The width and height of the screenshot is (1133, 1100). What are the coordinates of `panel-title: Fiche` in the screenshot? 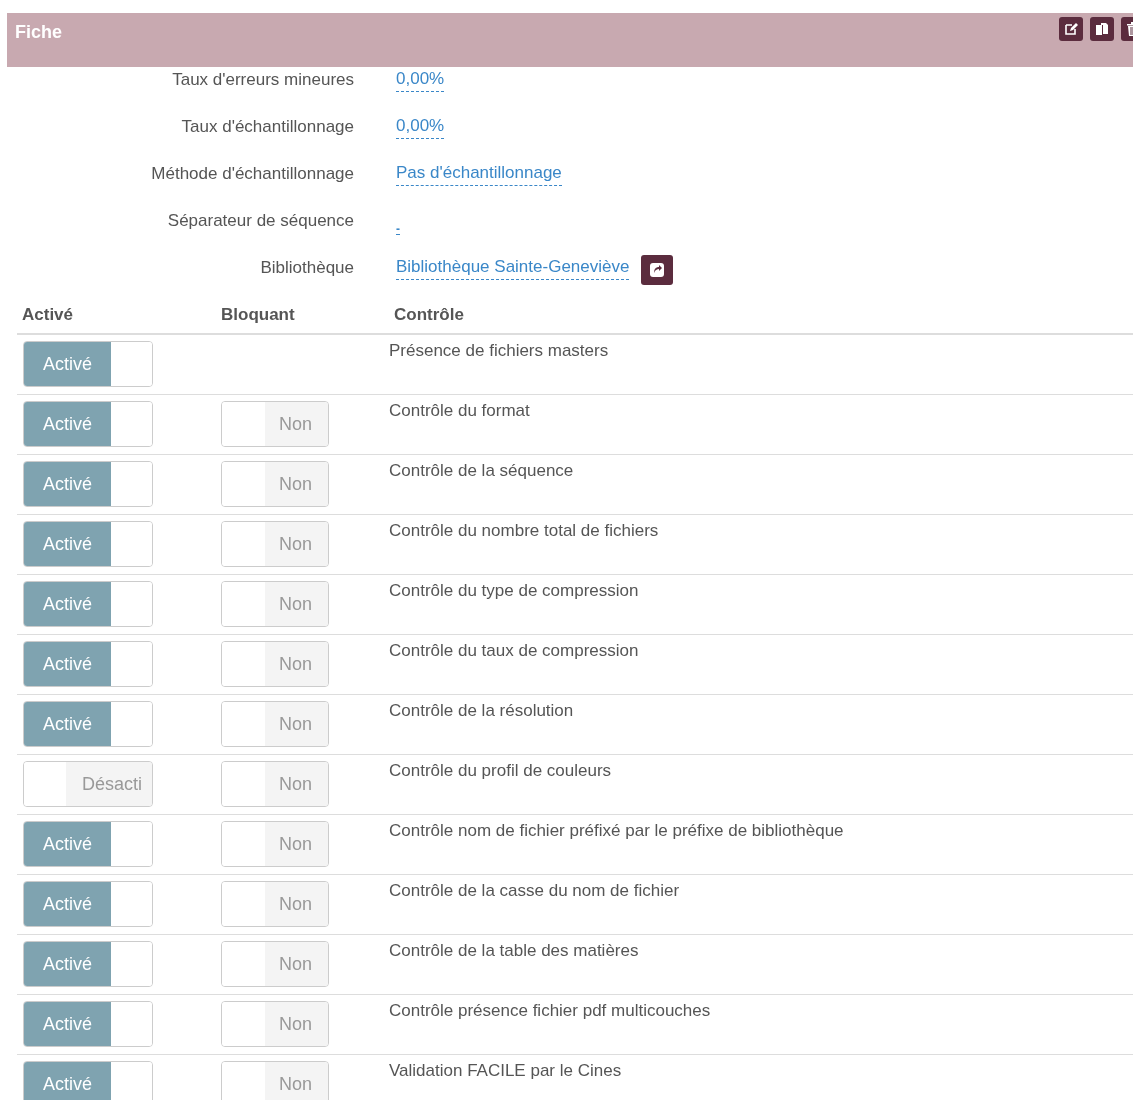 It's located at (39, 32).